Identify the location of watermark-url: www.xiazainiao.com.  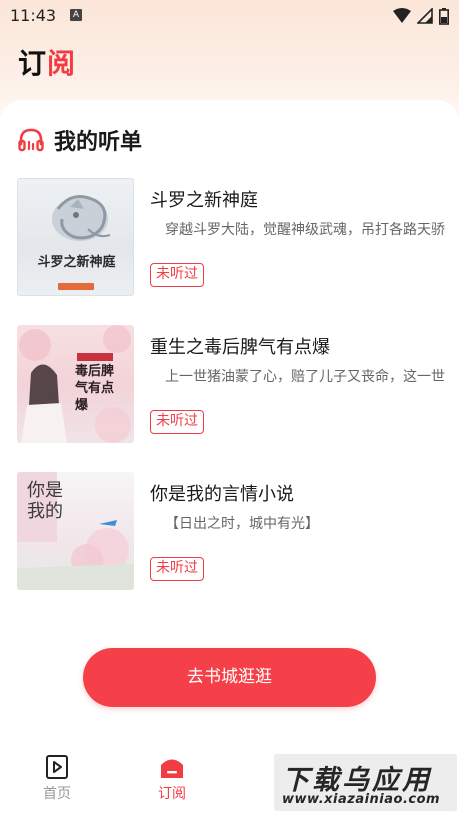
(361, 799).